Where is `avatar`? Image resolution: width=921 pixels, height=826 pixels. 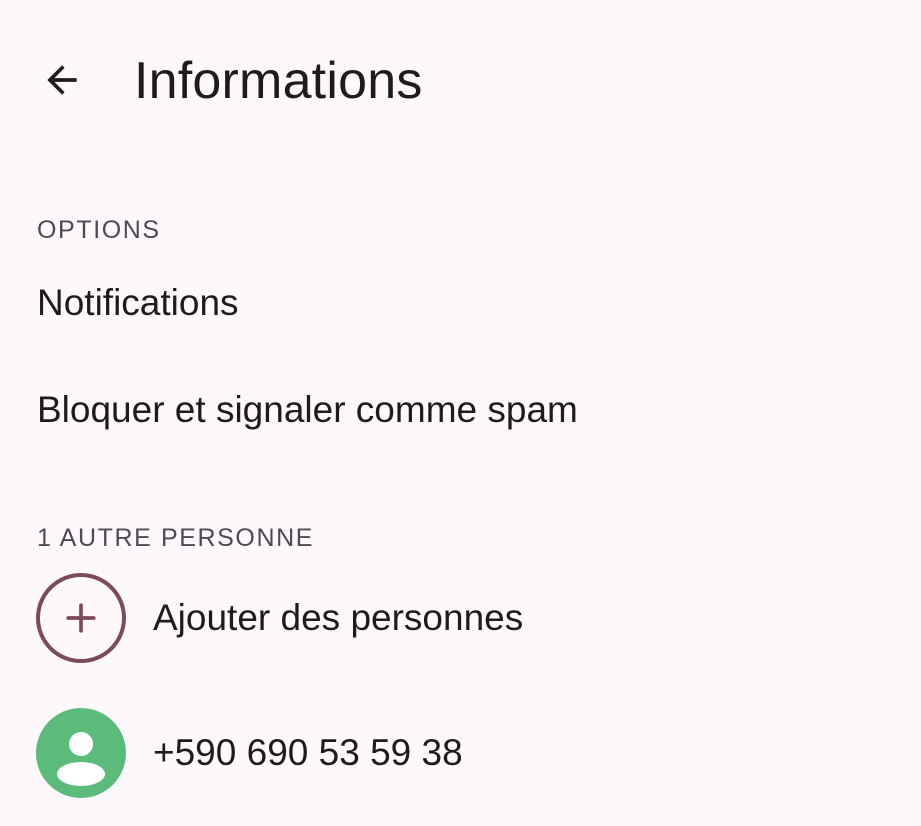 avatar is located at coordinates (81, 753).